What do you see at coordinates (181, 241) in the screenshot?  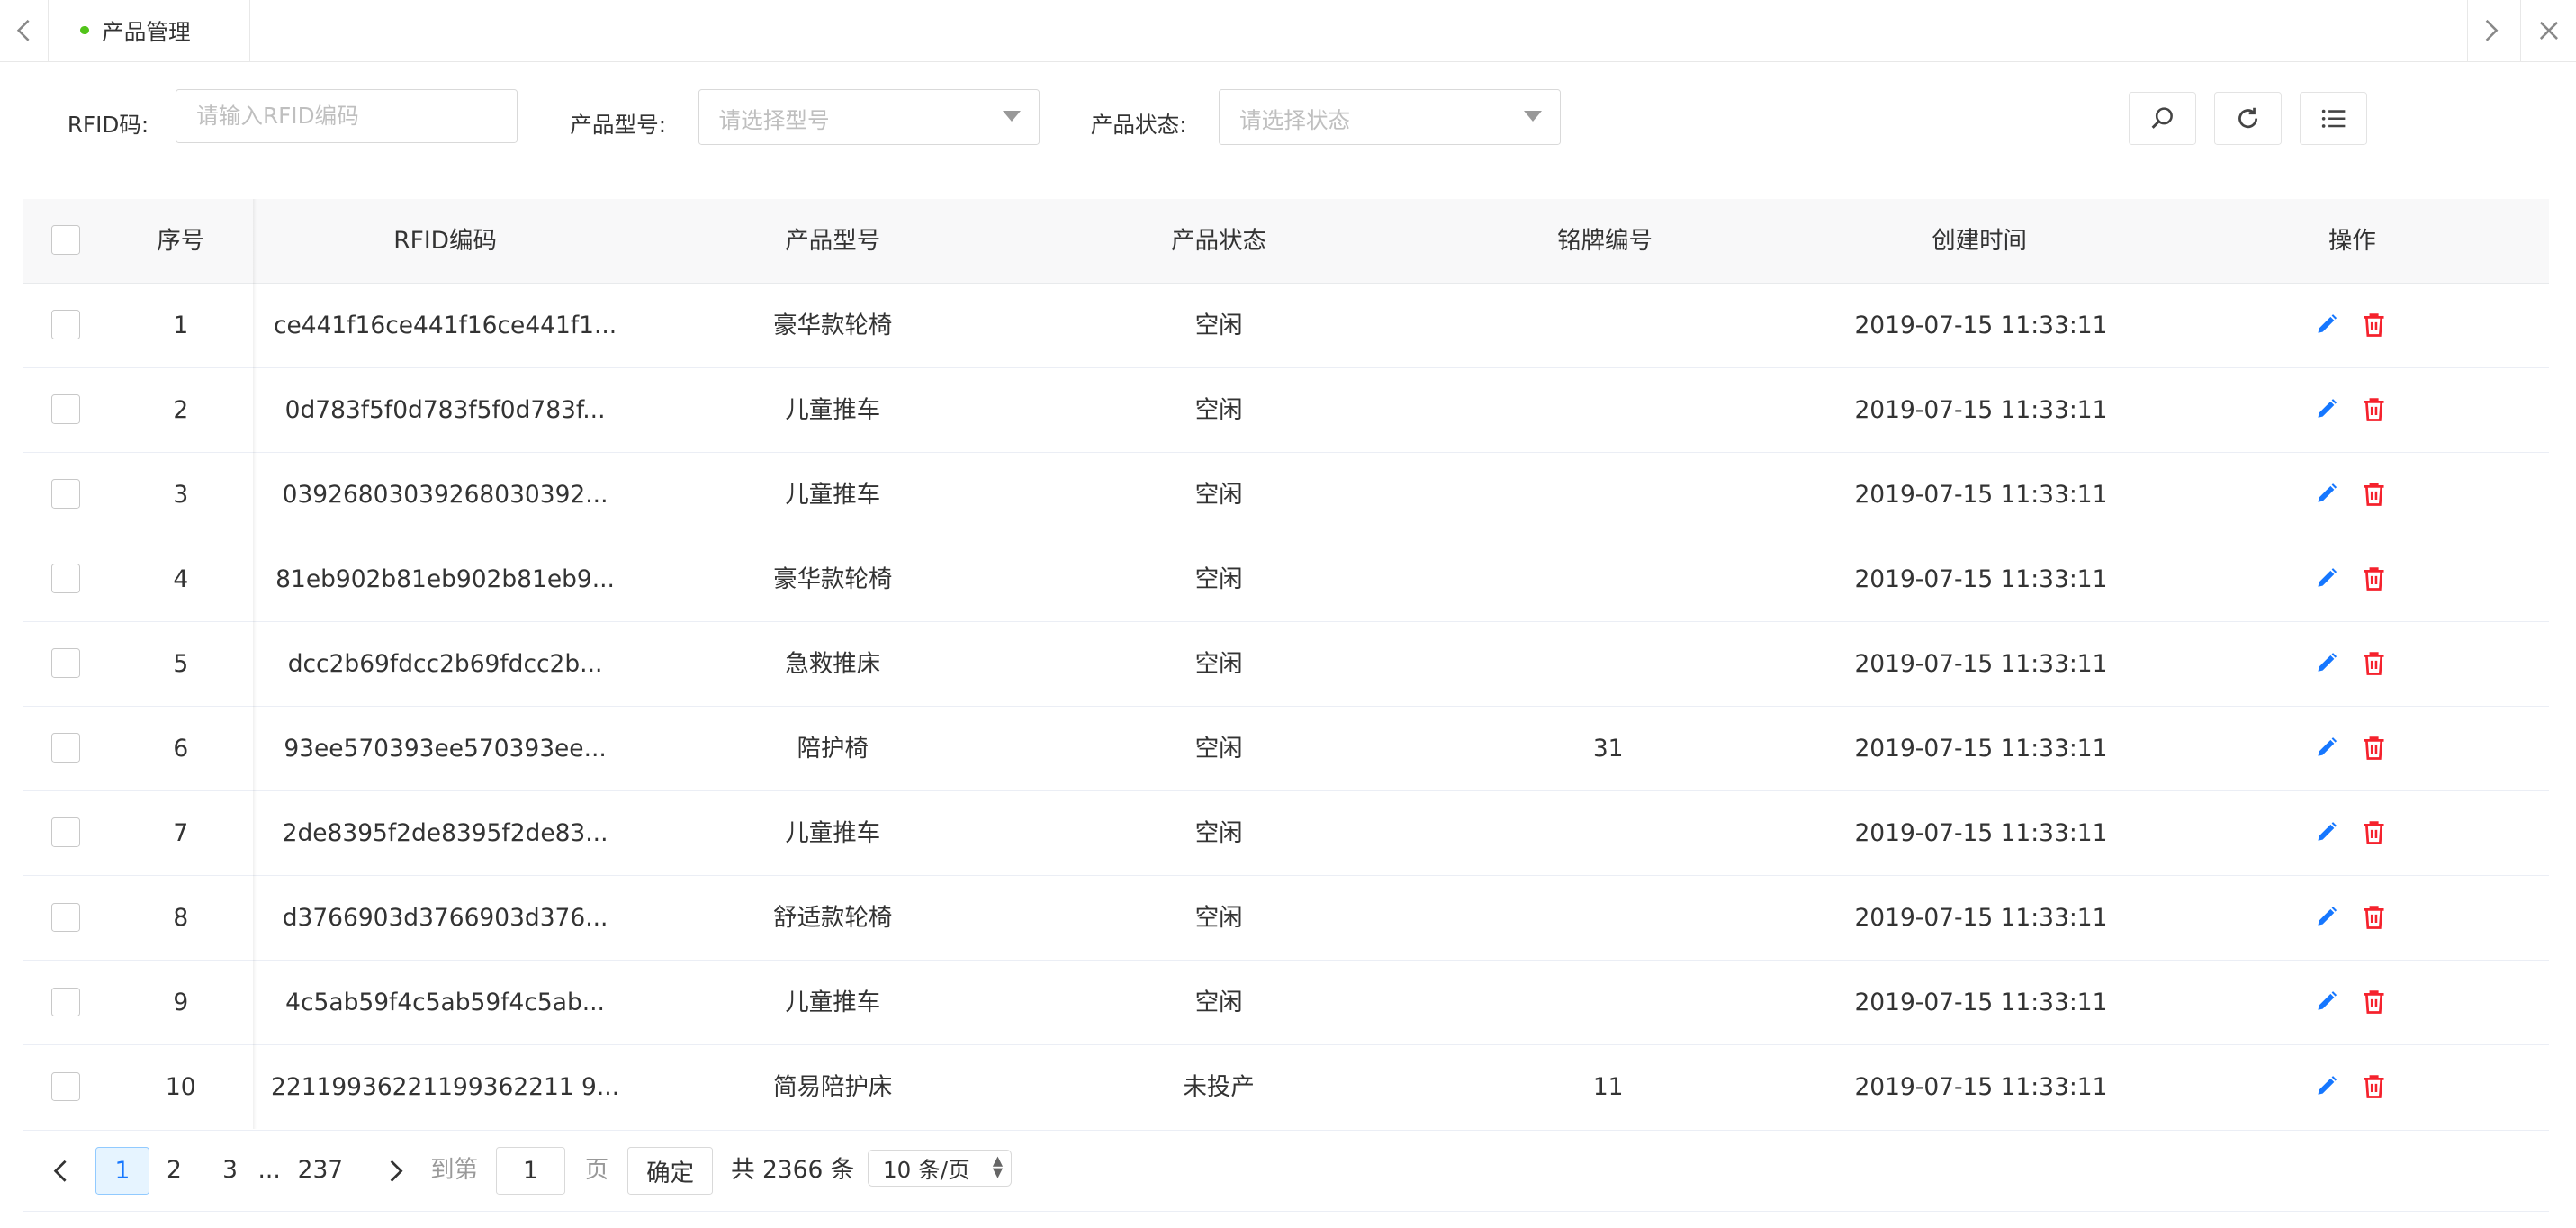 I see `column-header-index: 序号` at bounding box center [181, 241].